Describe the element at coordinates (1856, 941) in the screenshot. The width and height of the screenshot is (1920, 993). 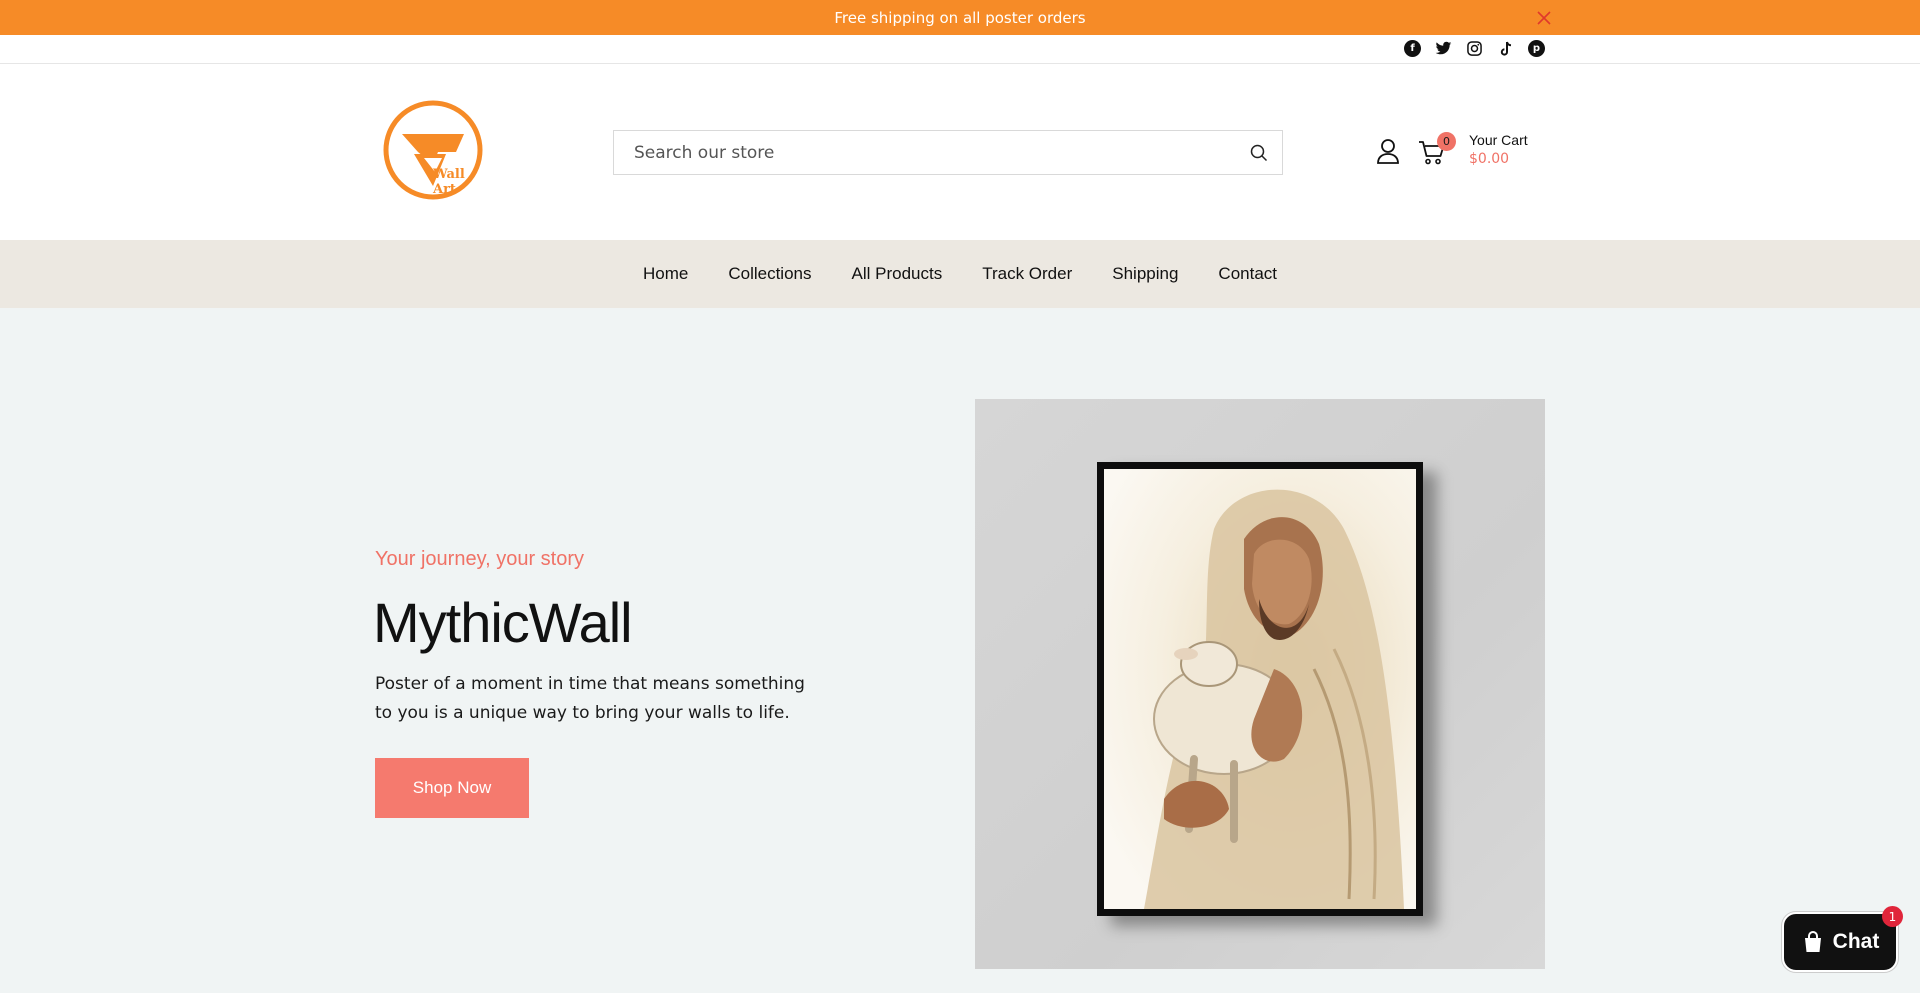
I see `chat-label: Chat` at that location.